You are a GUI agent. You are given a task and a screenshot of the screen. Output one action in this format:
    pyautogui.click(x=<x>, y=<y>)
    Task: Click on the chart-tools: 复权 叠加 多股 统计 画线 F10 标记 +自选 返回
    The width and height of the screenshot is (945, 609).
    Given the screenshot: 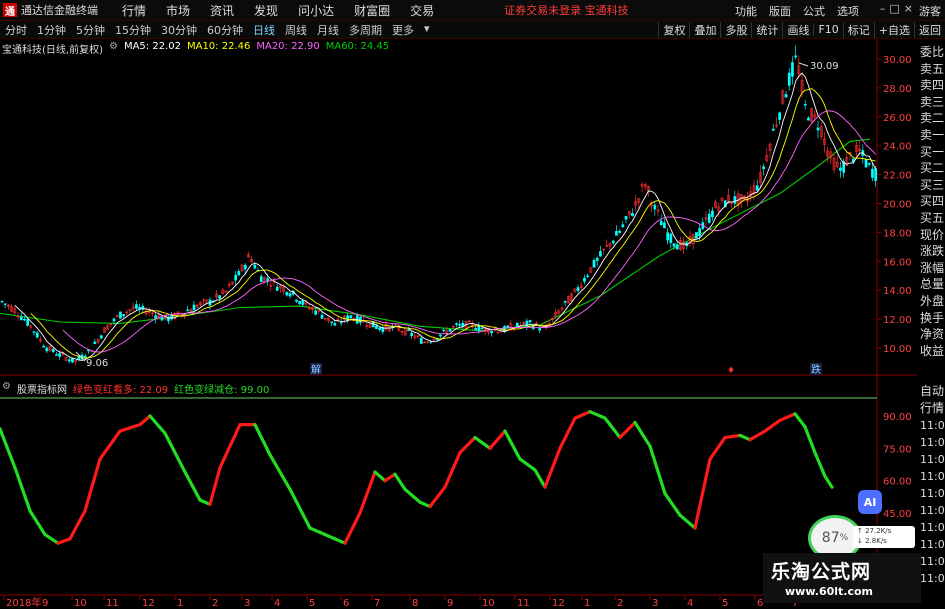 What is the action you would take?
    pyautogui.click(x=801, y=29)
    